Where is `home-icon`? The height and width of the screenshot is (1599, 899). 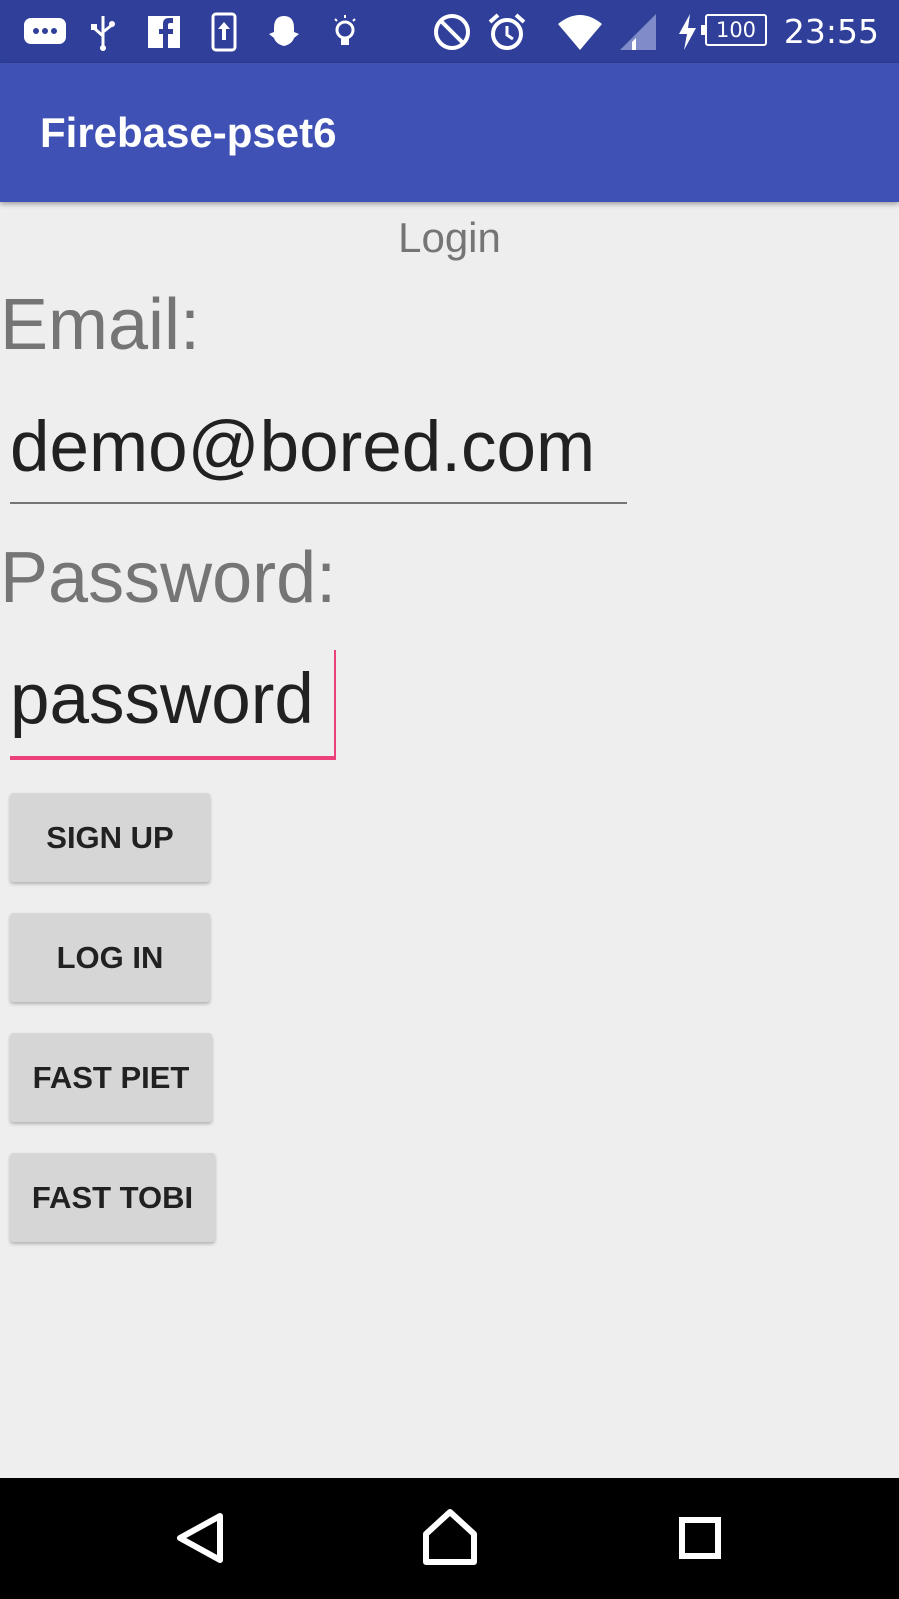 home-icon is located at coordinates (450, 1538).